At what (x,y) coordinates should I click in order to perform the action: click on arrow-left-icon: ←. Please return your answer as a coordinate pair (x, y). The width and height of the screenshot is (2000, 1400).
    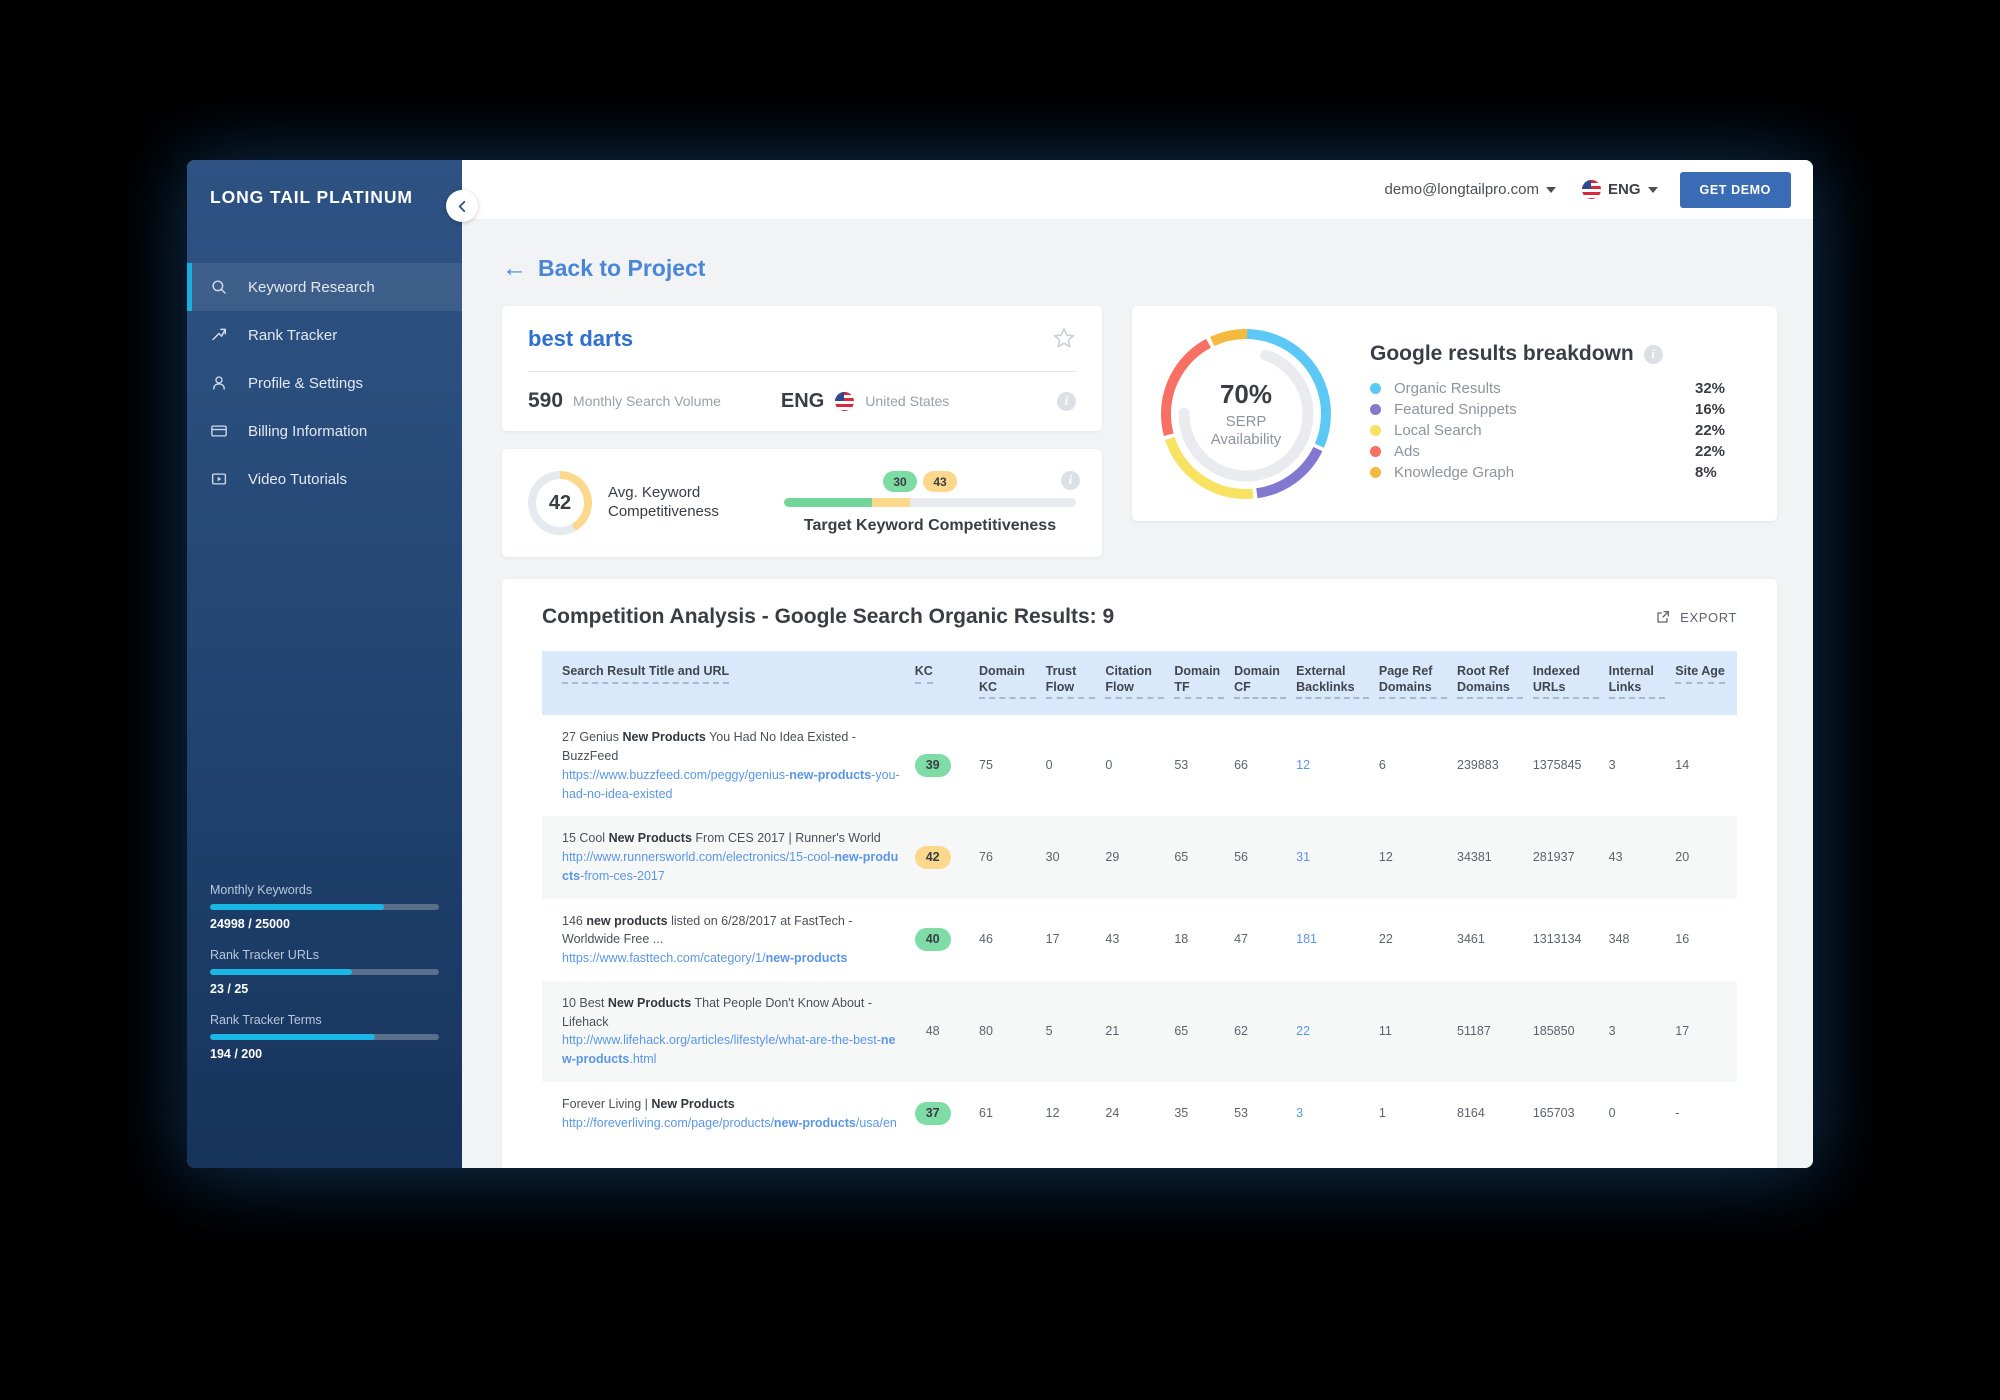
    Looking at the image, I should click on (514, 268).